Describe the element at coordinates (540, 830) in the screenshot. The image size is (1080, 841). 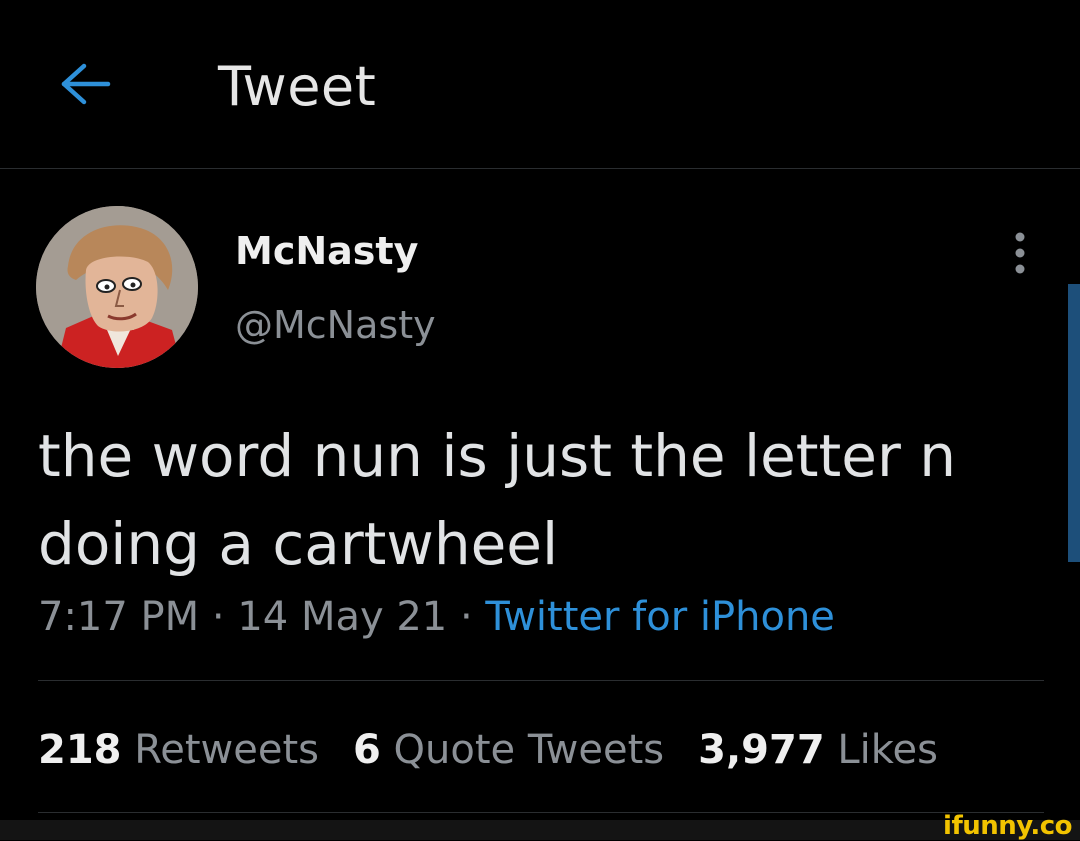
I see `watermark-bar` at that location.